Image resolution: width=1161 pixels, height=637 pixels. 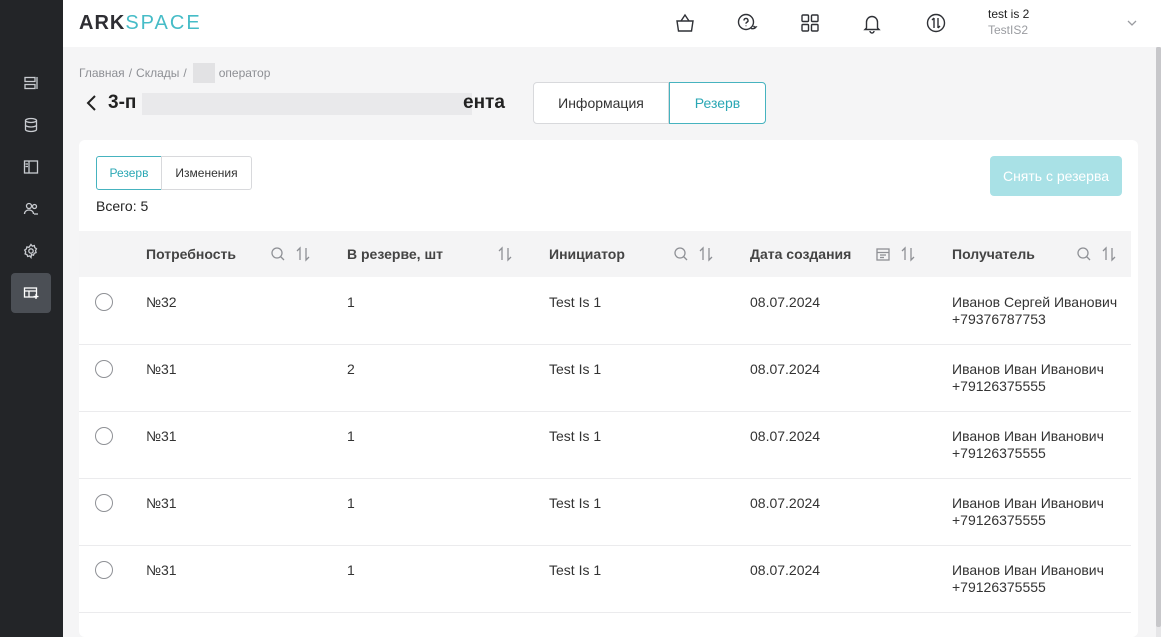 I want to click on subtab-changes: Изменения, so click(x=206, y=173).